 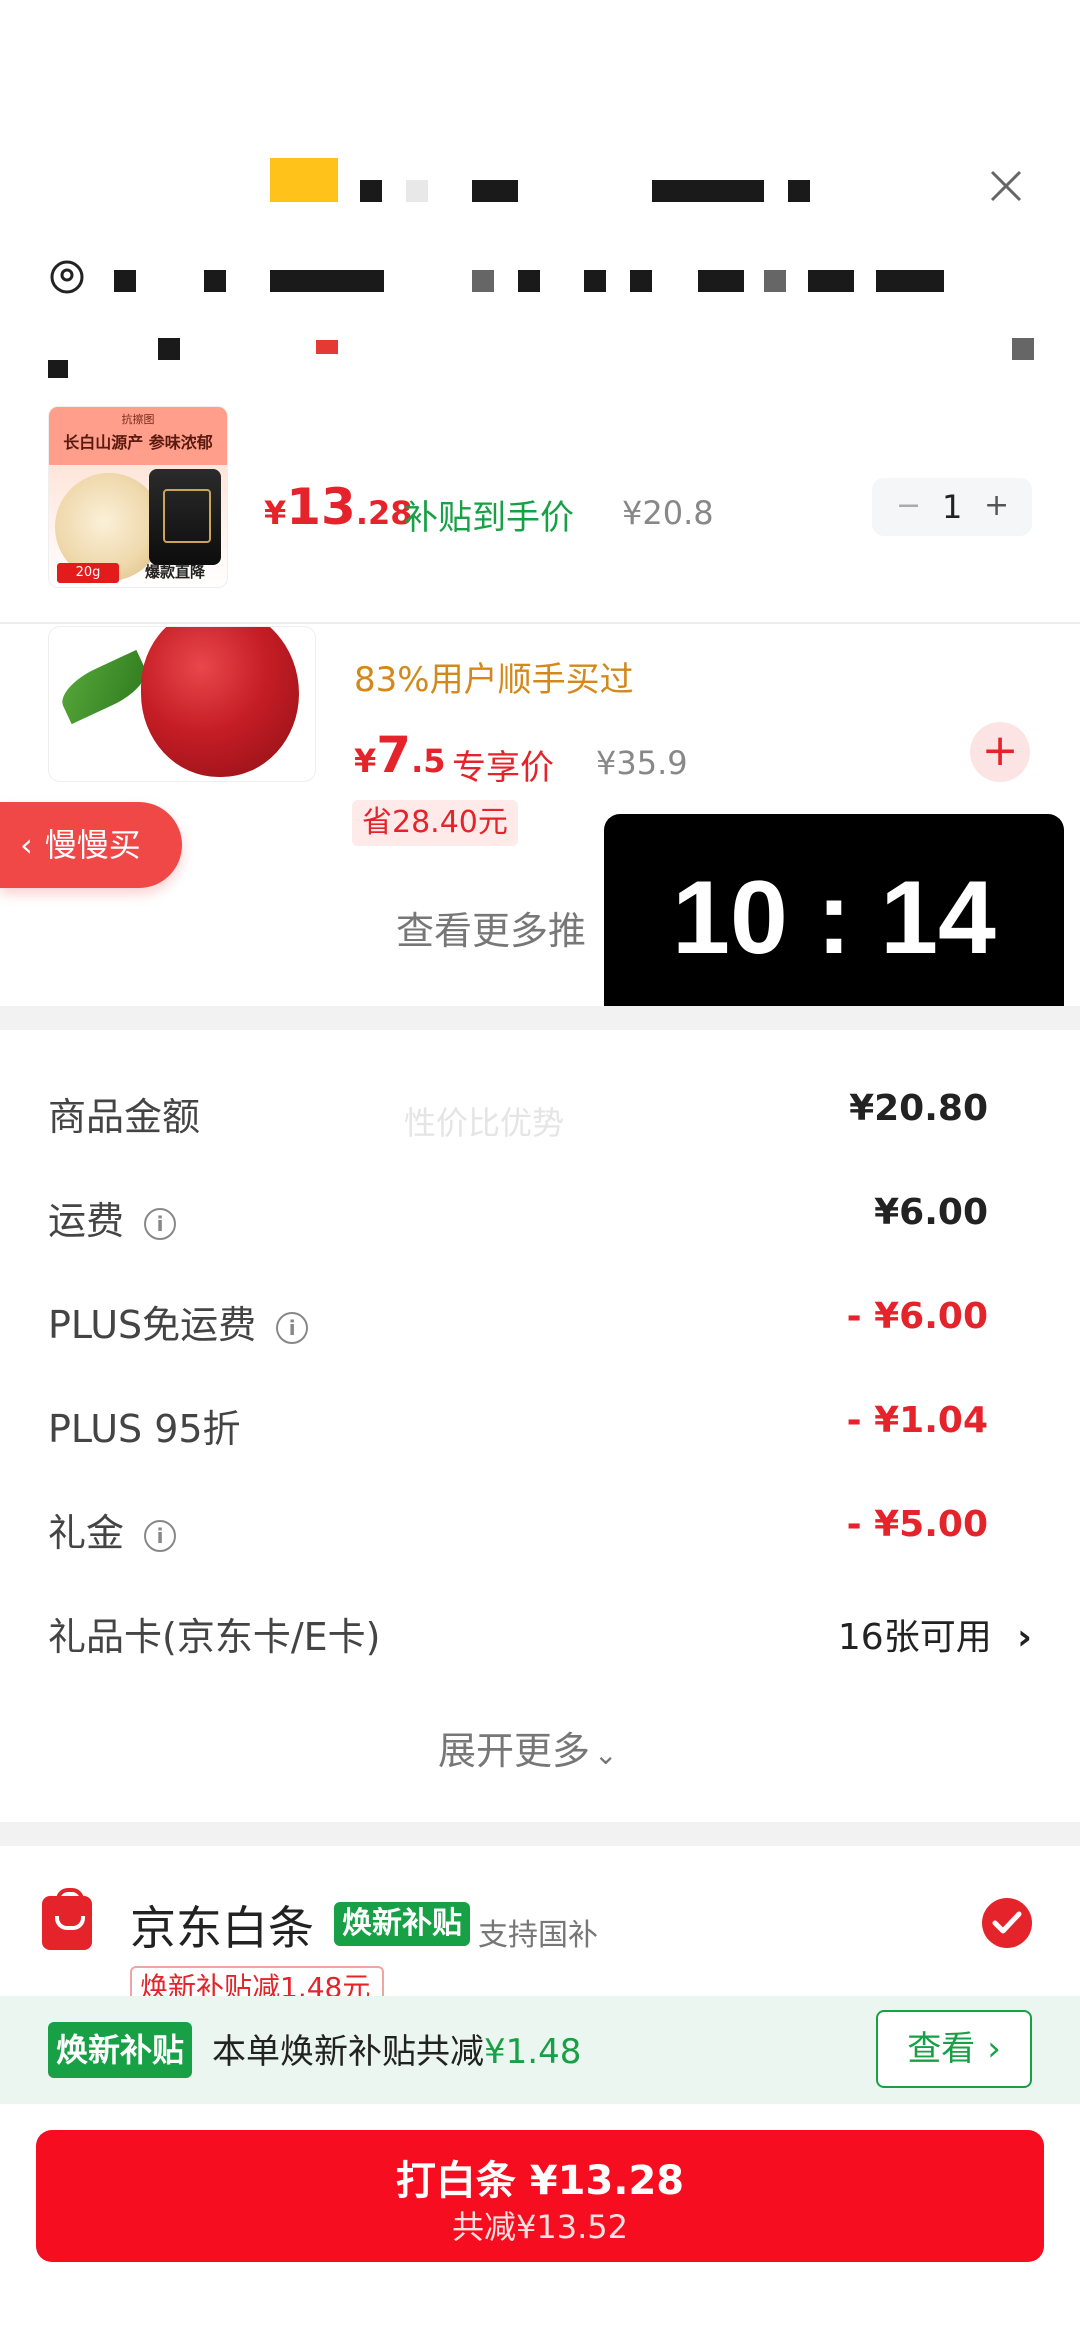 I want to click on rec-price-symbol: ¥, so click(x=365, y=761).